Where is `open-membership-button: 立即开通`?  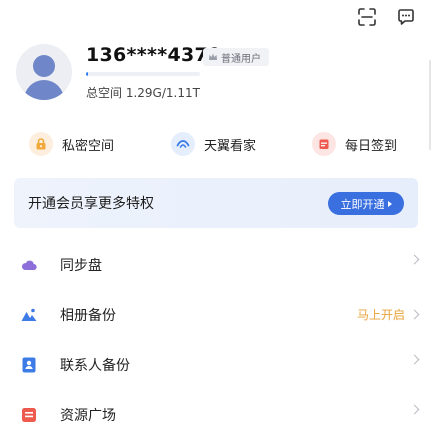
open-membership-button: 立即开通 is located at coordinates (366, 203).